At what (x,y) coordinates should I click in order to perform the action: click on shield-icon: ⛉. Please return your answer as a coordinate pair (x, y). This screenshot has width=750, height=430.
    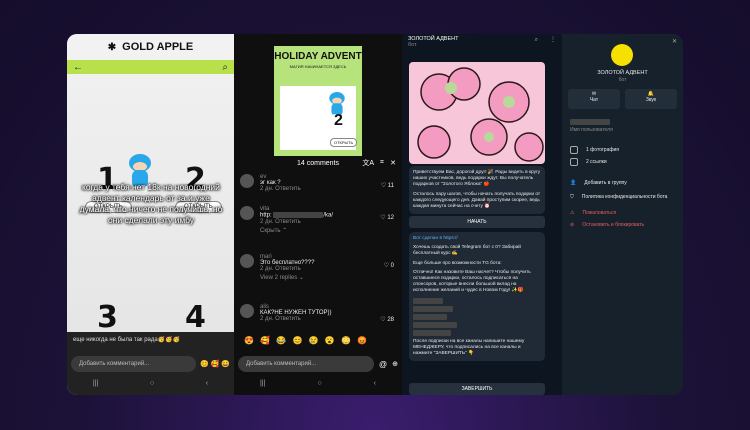
    Looking at the image, I should click on (572, 197).